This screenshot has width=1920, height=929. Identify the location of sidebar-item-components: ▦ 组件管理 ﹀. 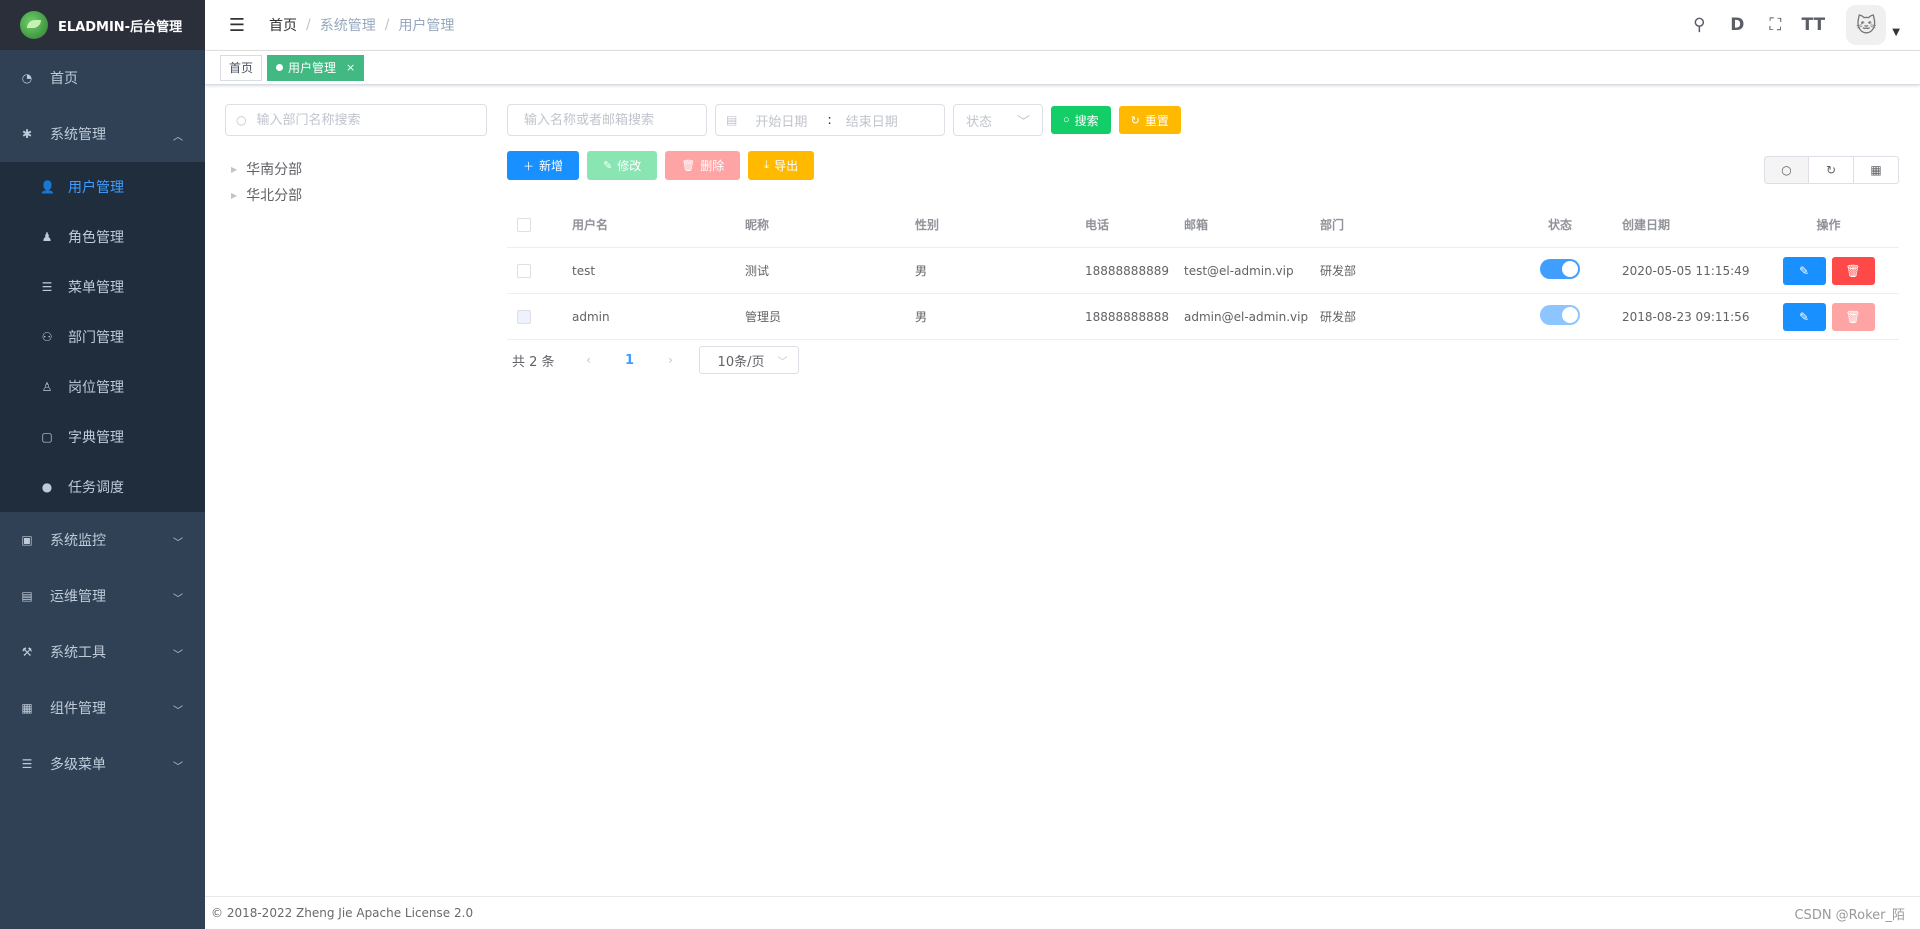
(102, 708).